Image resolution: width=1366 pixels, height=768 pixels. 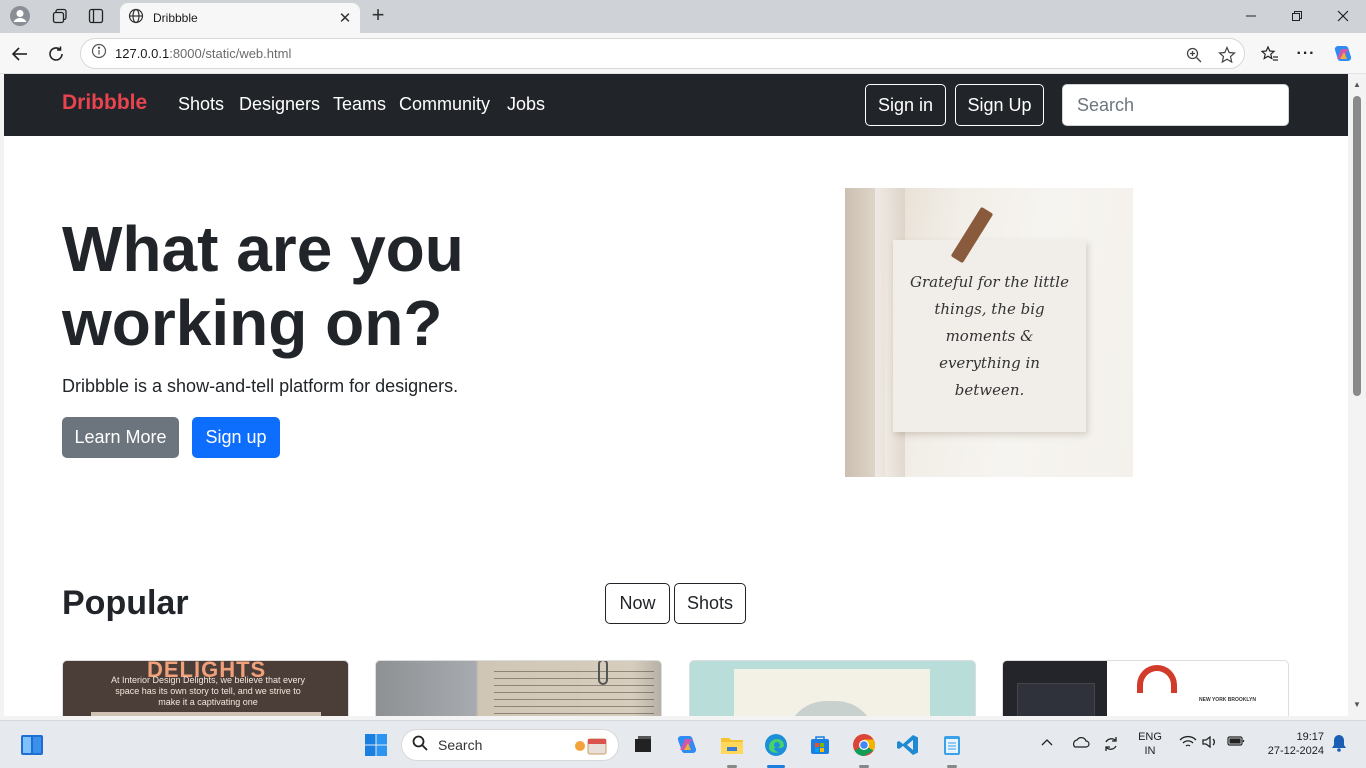 I want to click on tab-dribbble: Dribbble ✕, so click(x=240, y=18).